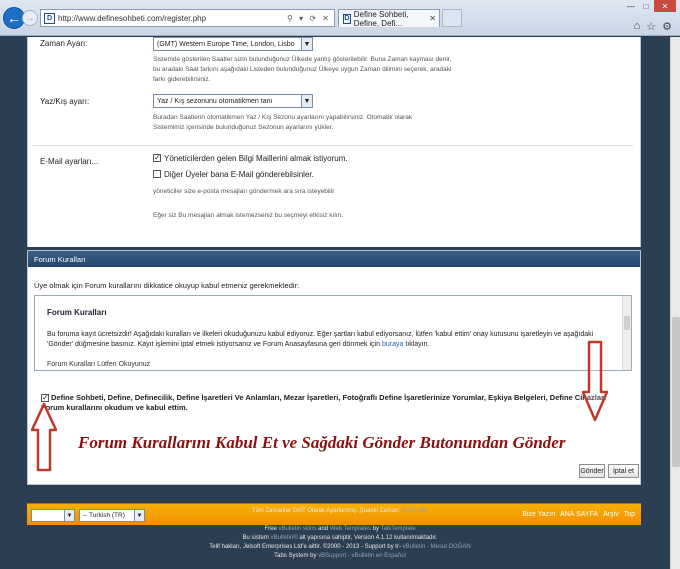 The height and width of the screenshot is (569, 680). Describe the element at coordinates (452, 18) in the screenshot. I see `new-tab-button` at that location.